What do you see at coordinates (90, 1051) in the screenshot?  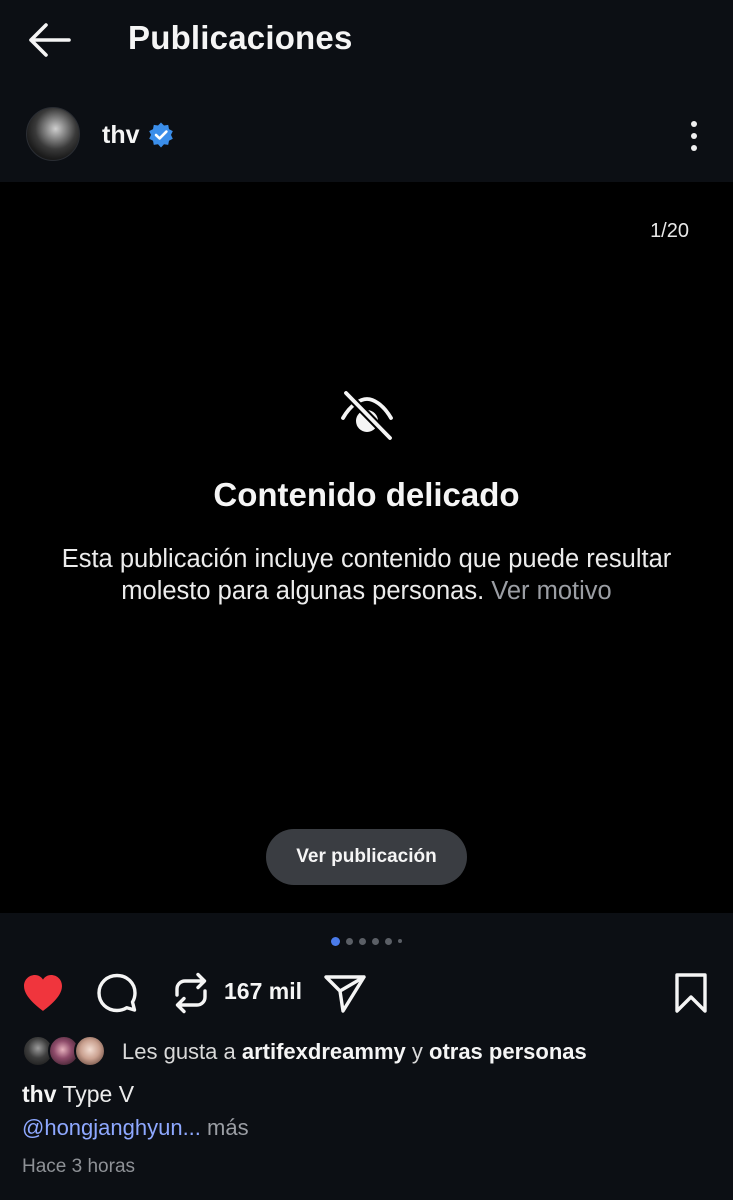 I see `liker-avatar` at bounding box center [90, 1051].